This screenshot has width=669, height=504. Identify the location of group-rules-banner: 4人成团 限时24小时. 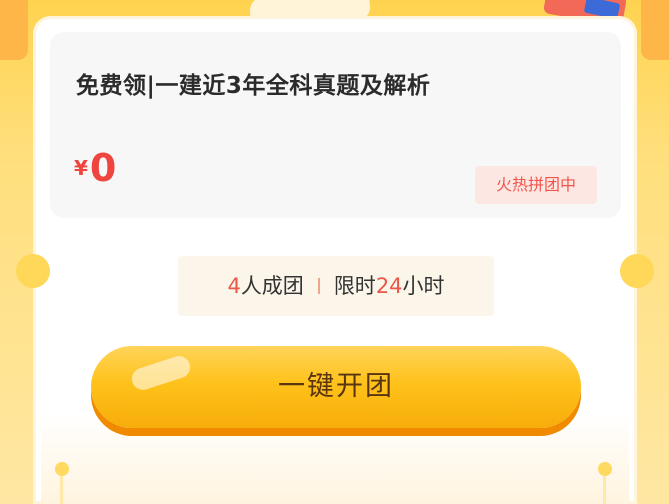
(336, 286).